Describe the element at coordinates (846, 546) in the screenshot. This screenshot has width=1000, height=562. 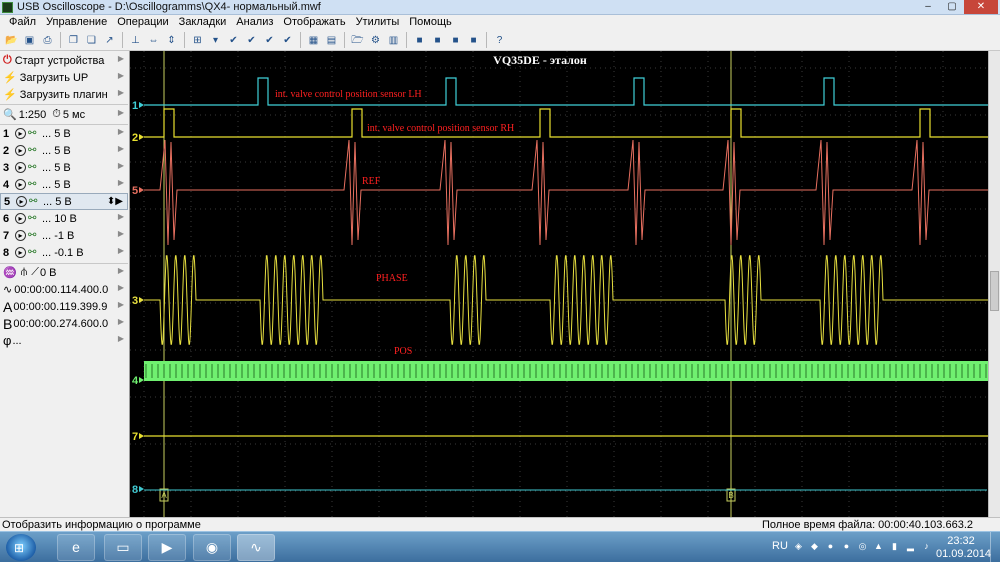
I see `tray-icon-4: ●` at that location.